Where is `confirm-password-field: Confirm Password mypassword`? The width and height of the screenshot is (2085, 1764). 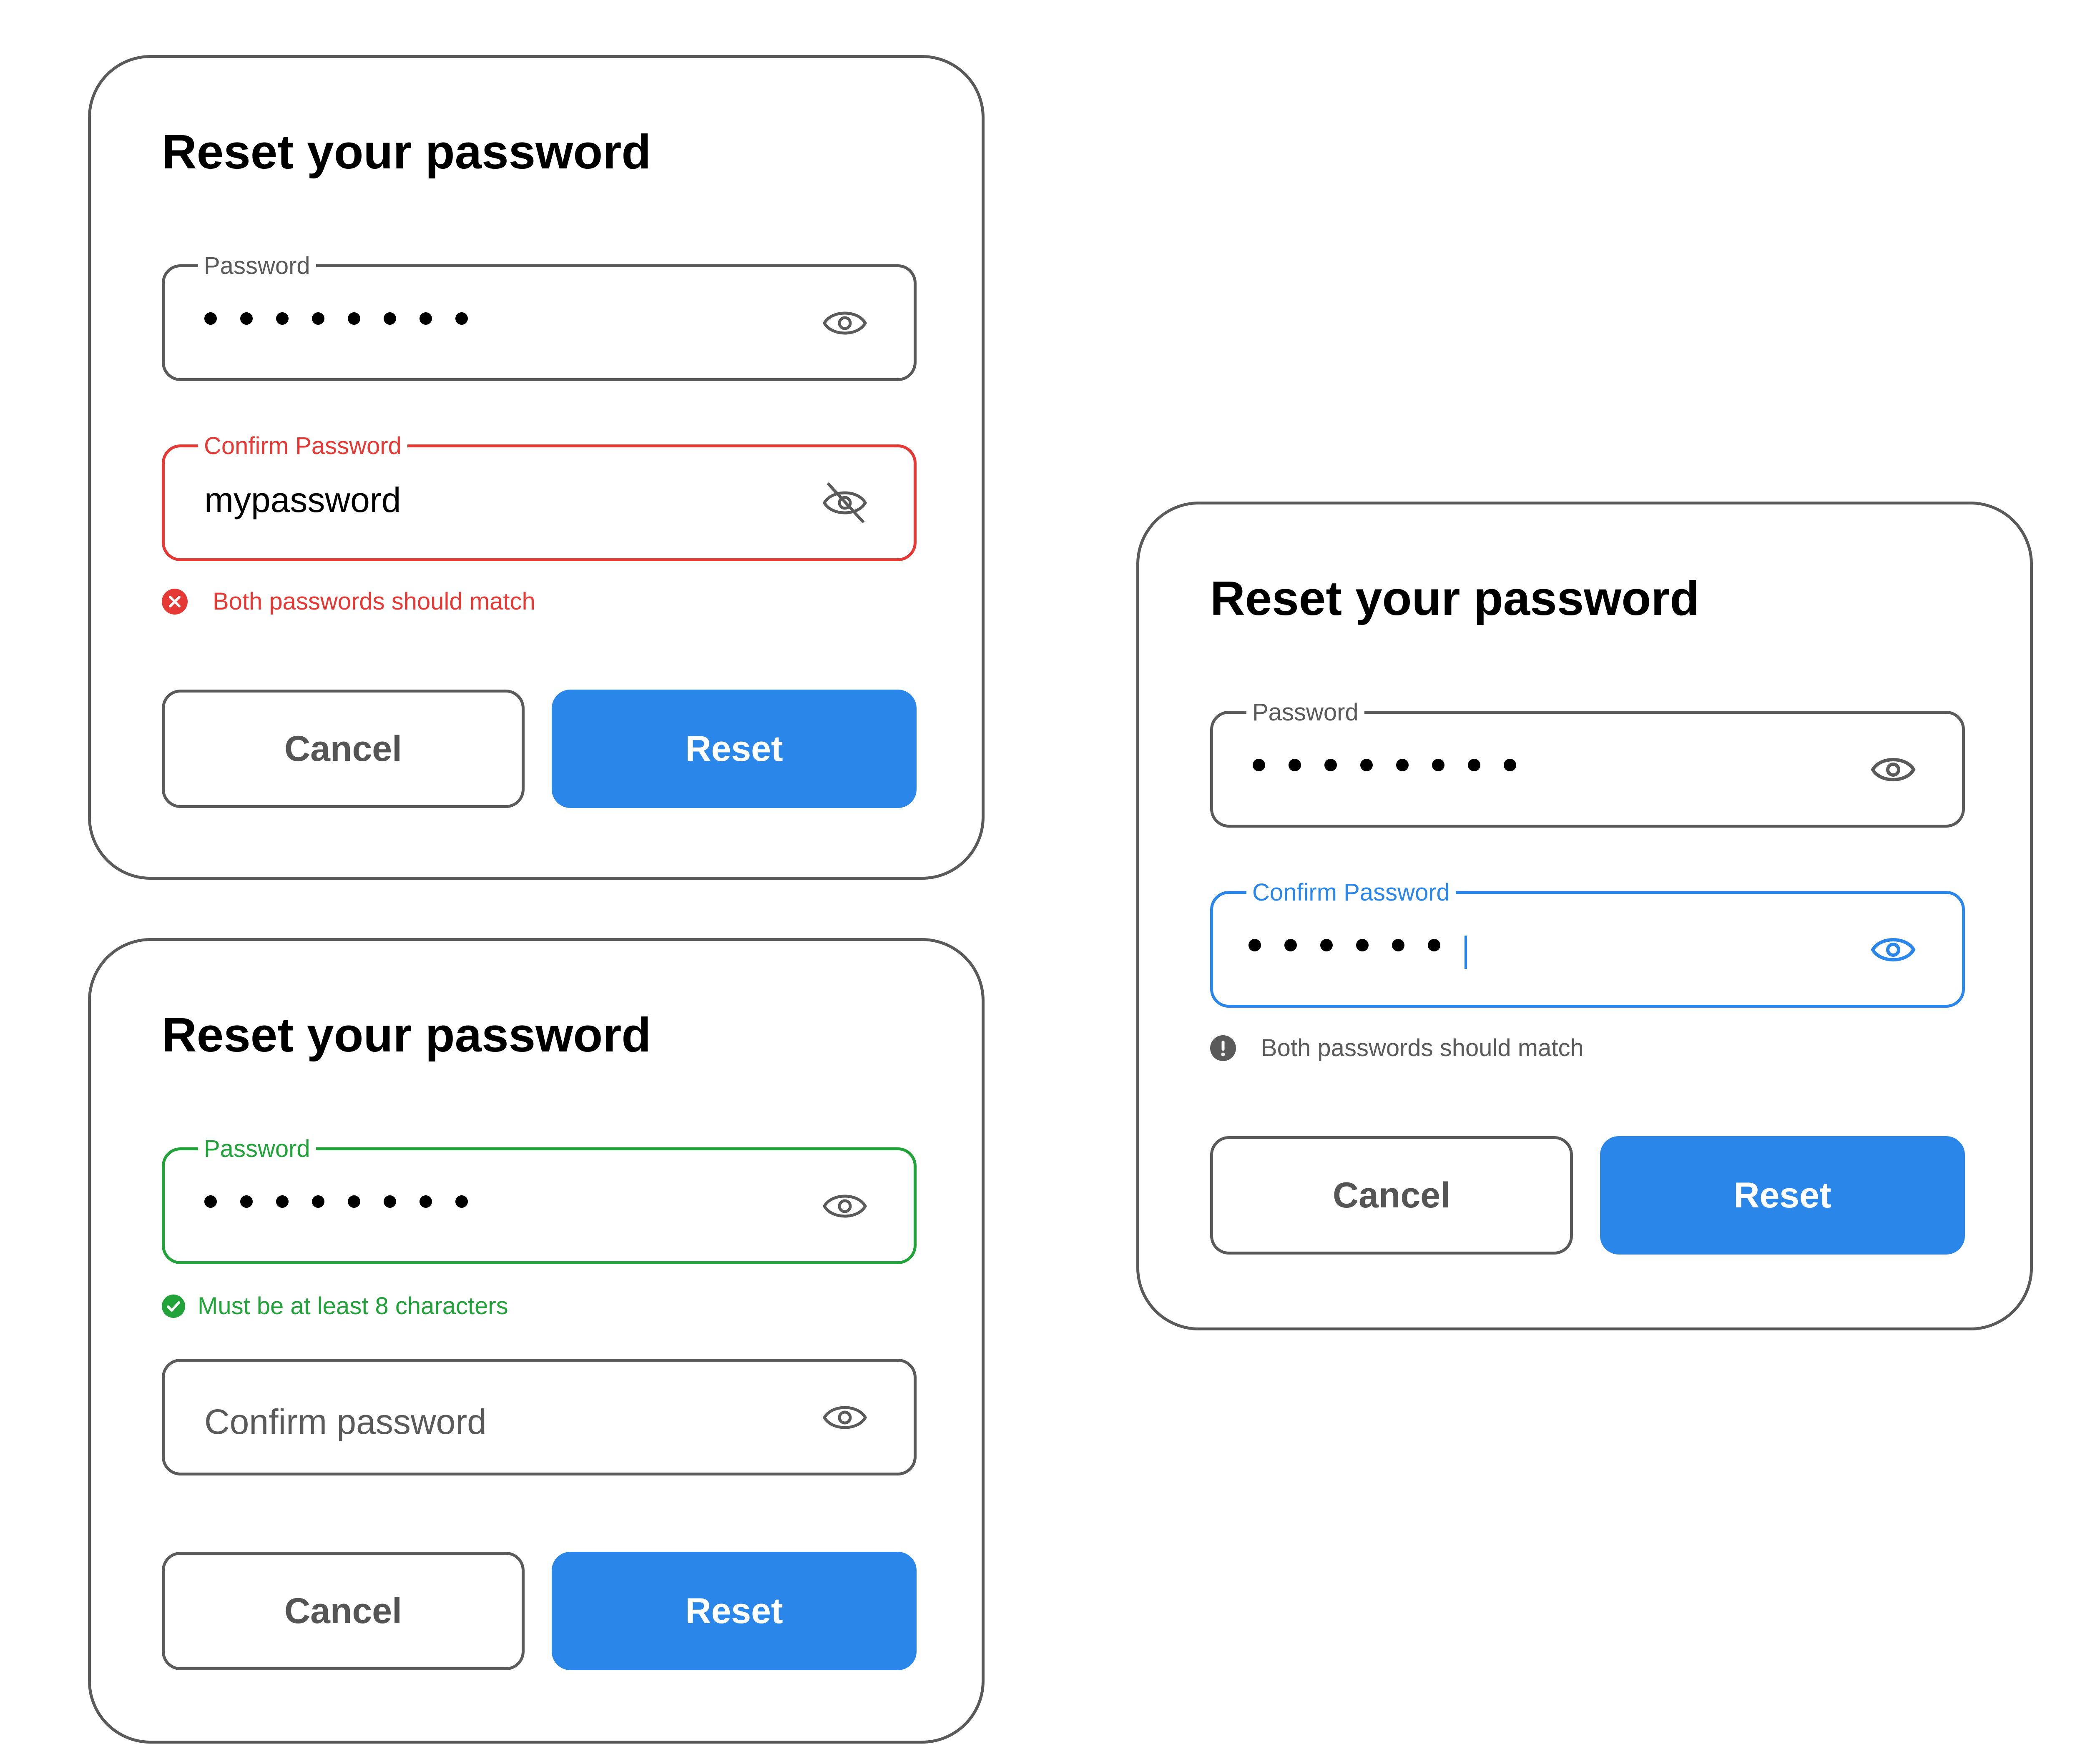
confirm-password-field: Confirm Password mypassword is located at coordinates (539, 496).